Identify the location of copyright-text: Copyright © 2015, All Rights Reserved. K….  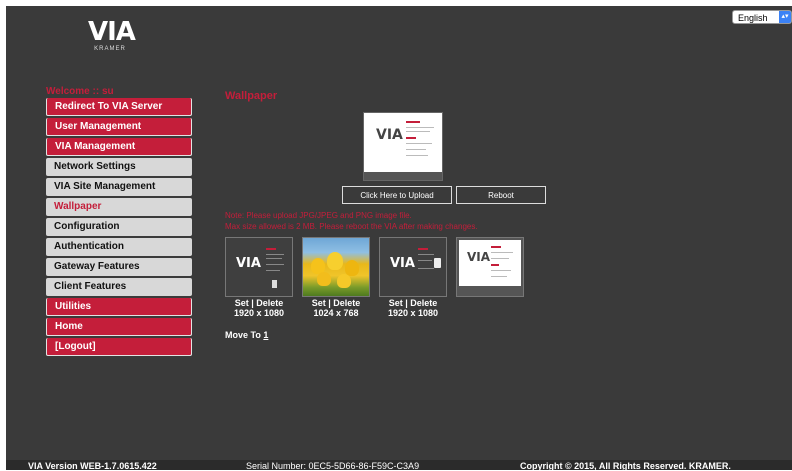
(625, 466).